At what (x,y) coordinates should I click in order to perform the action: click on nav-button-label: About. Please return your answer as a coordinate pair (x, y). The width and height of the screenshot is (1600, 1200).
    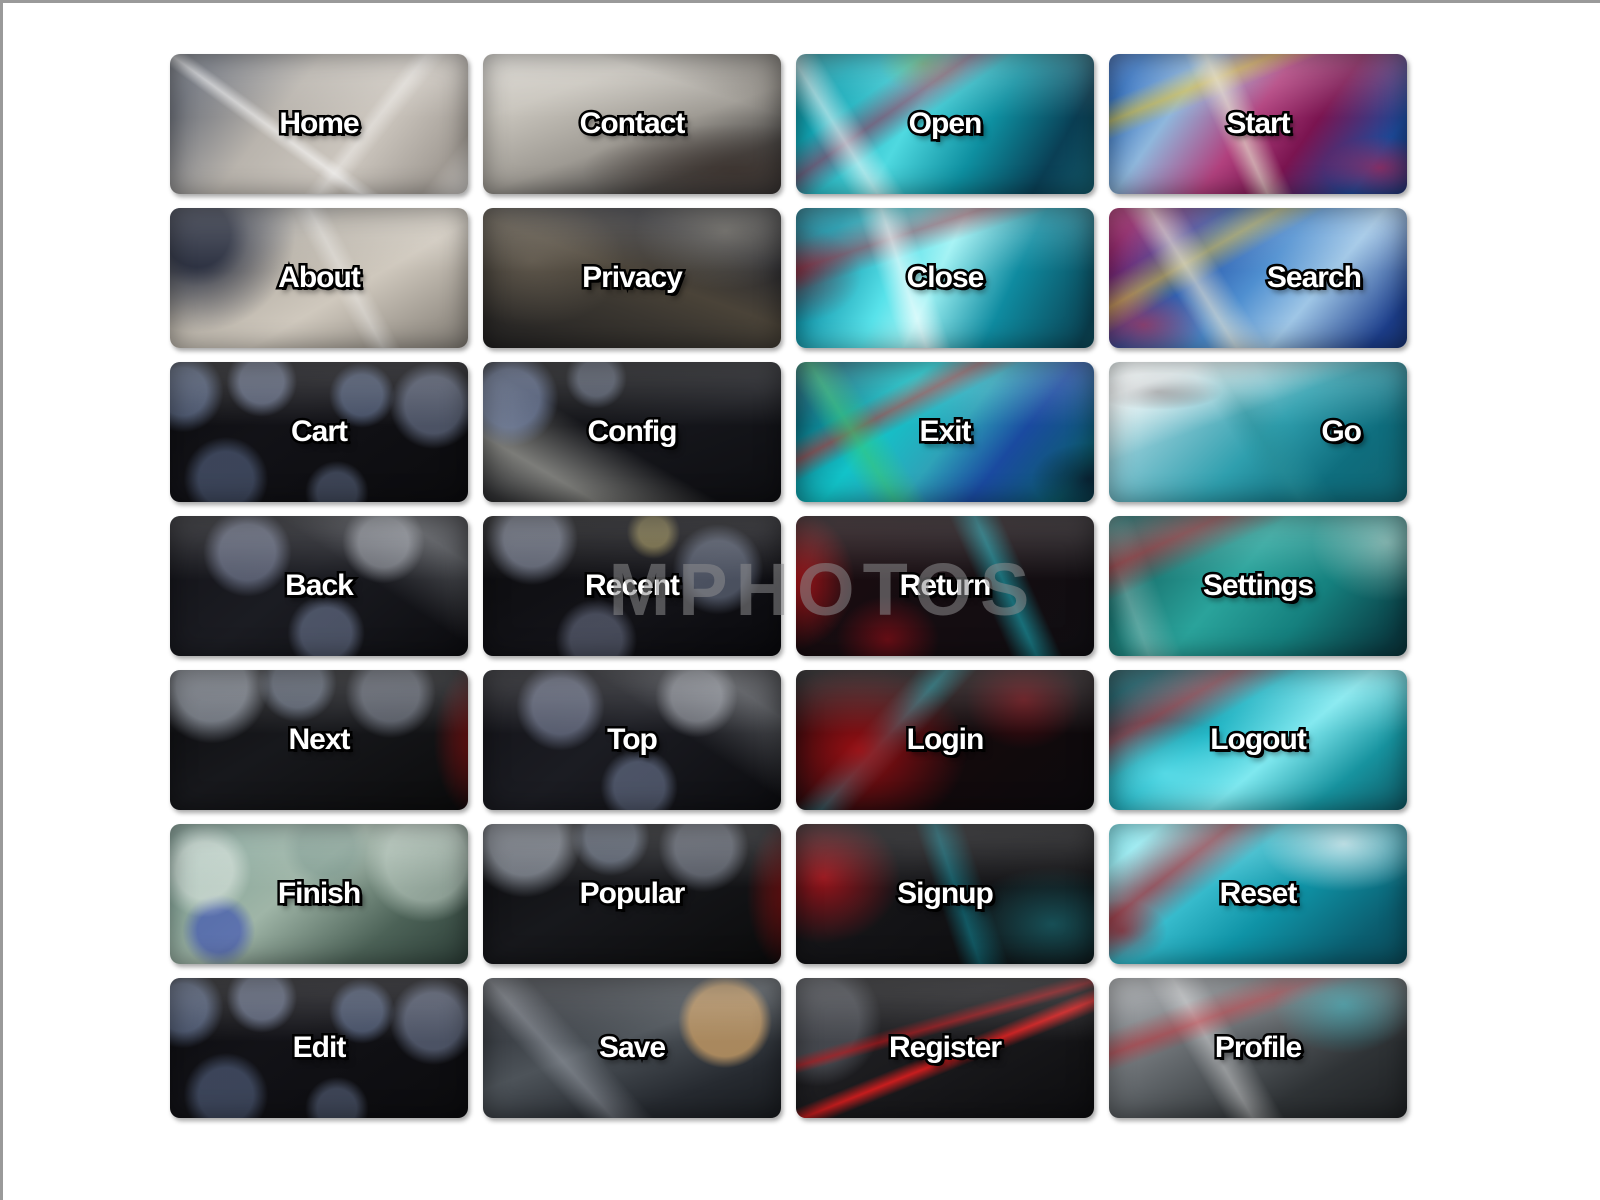
    Looking at the image, I should click on (320, 277).